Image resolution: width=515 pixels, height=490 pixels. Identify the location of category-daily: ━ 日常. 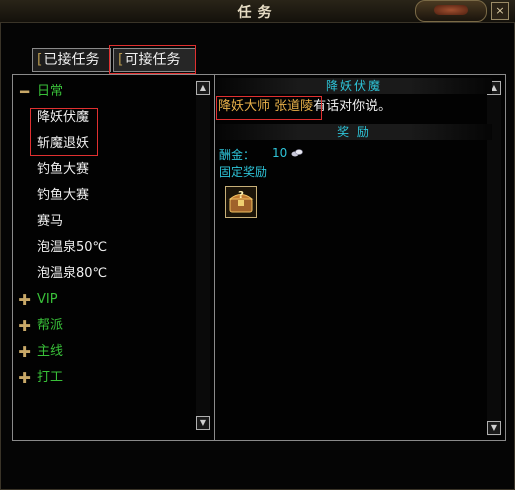
(40, 92).